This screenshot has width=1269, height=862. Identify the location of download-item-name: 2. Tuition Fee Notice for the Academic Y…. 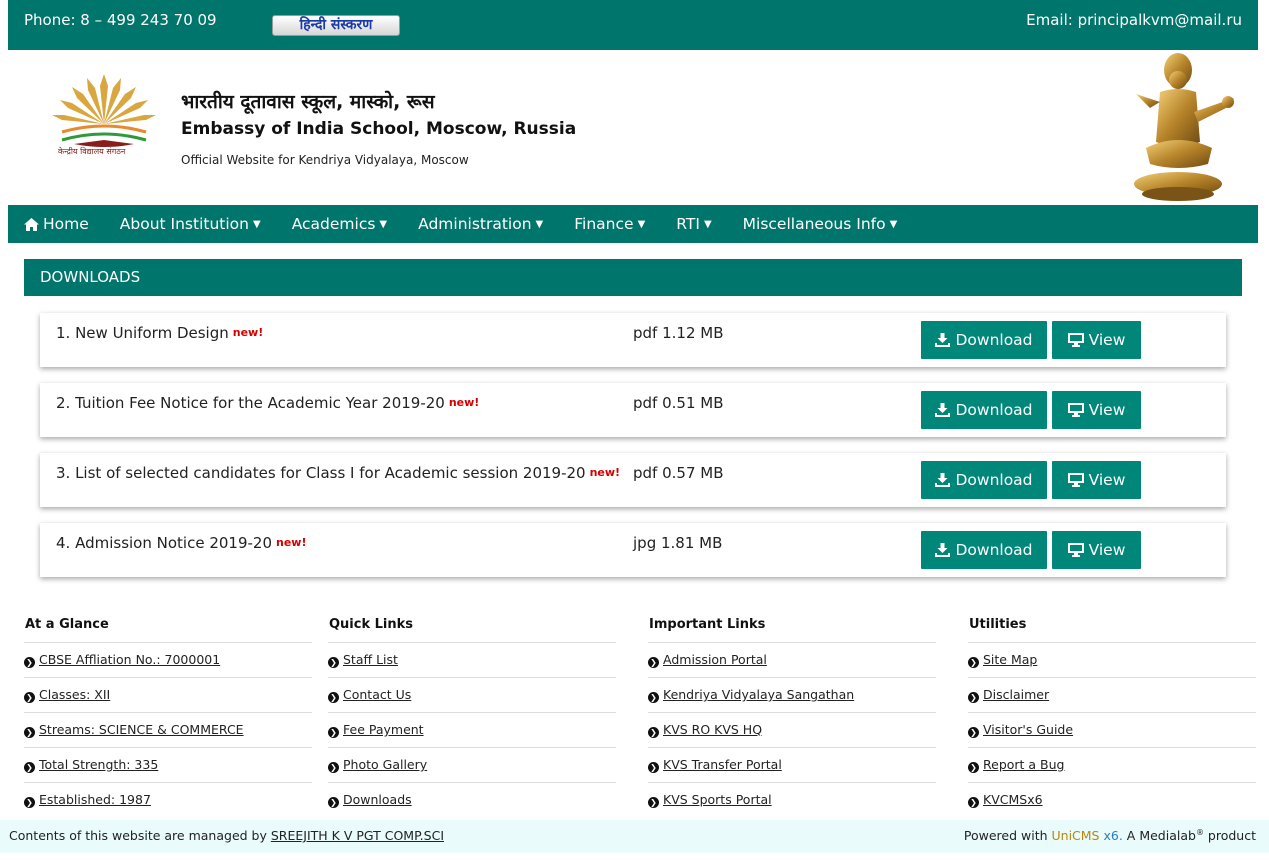
(250, 403).